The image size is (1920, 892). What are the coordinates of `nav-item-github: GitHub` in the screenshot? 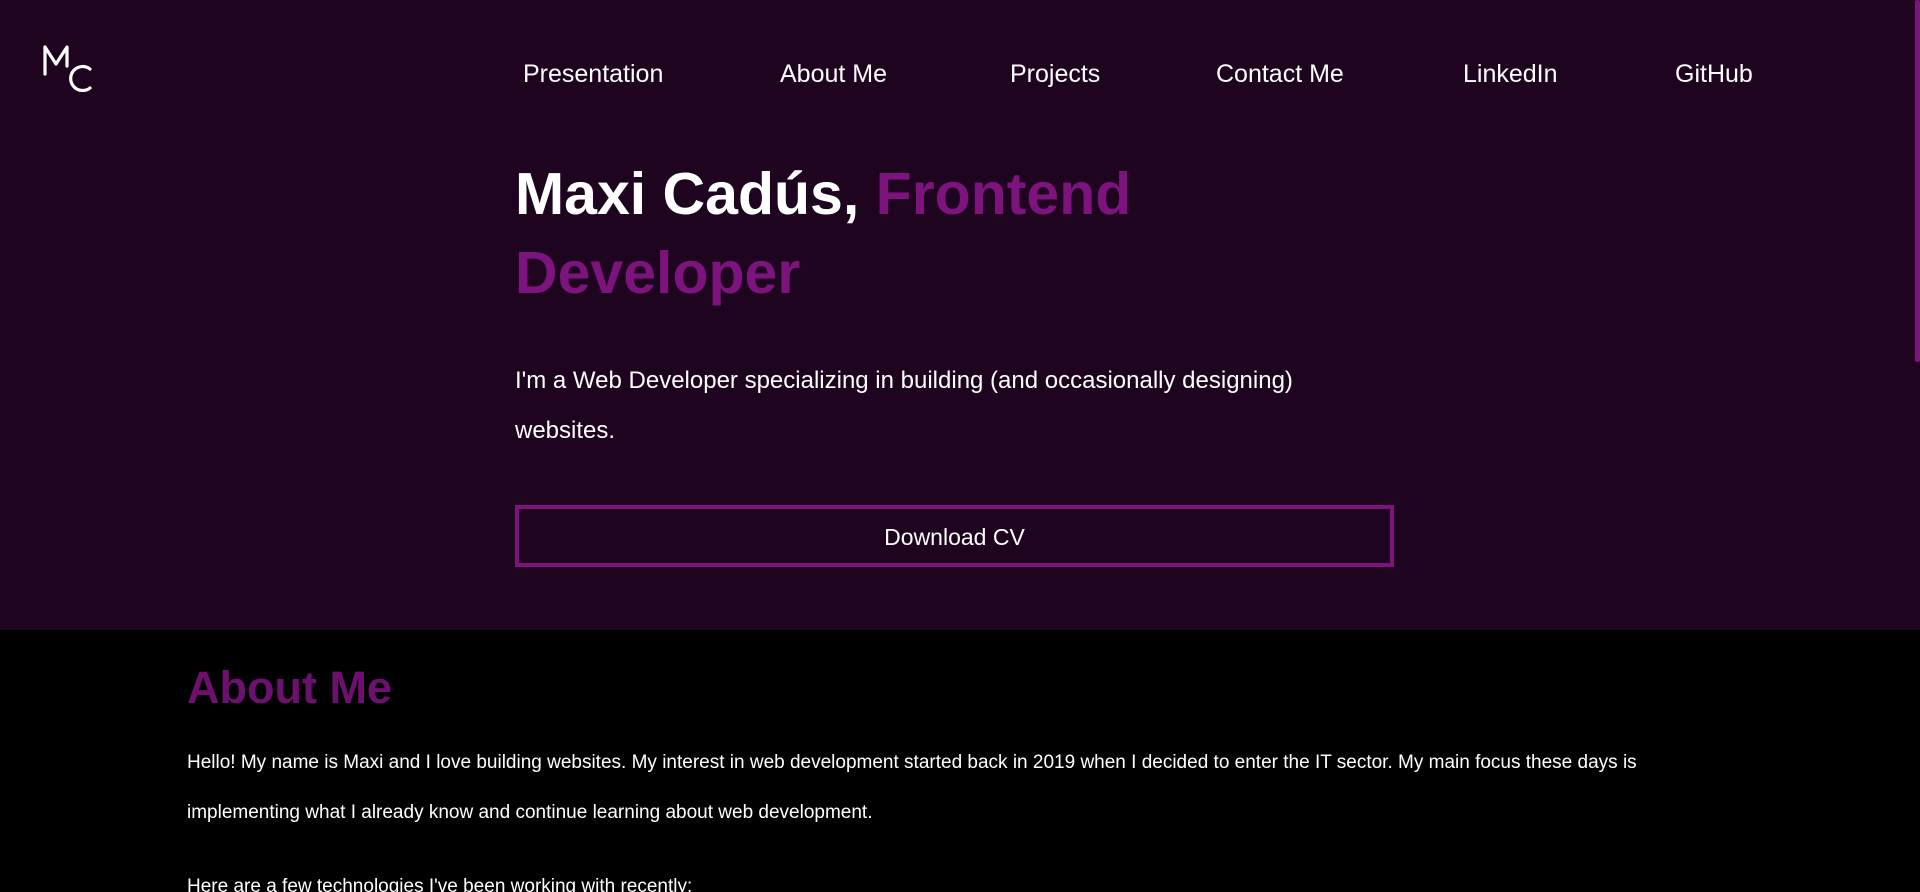 It's located at (1714, 74).